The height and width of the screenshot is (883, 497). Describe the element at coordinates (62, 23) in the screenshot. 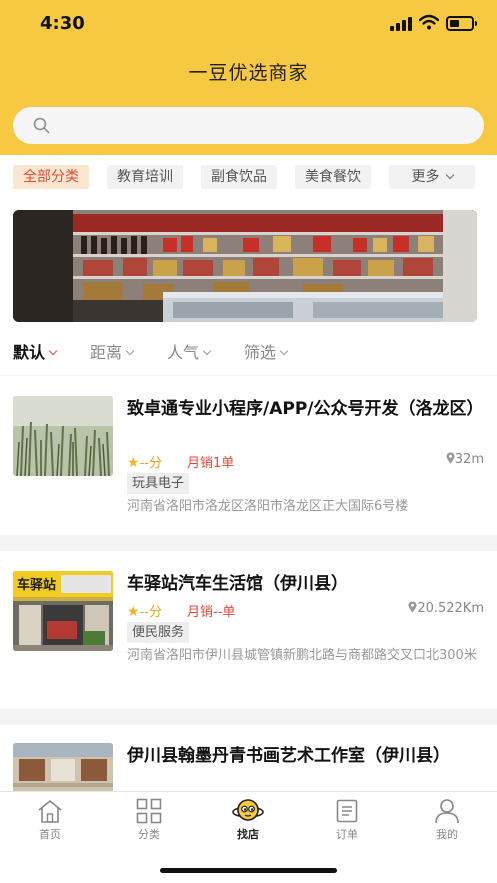

I see `status-time: 4:30` at that location.